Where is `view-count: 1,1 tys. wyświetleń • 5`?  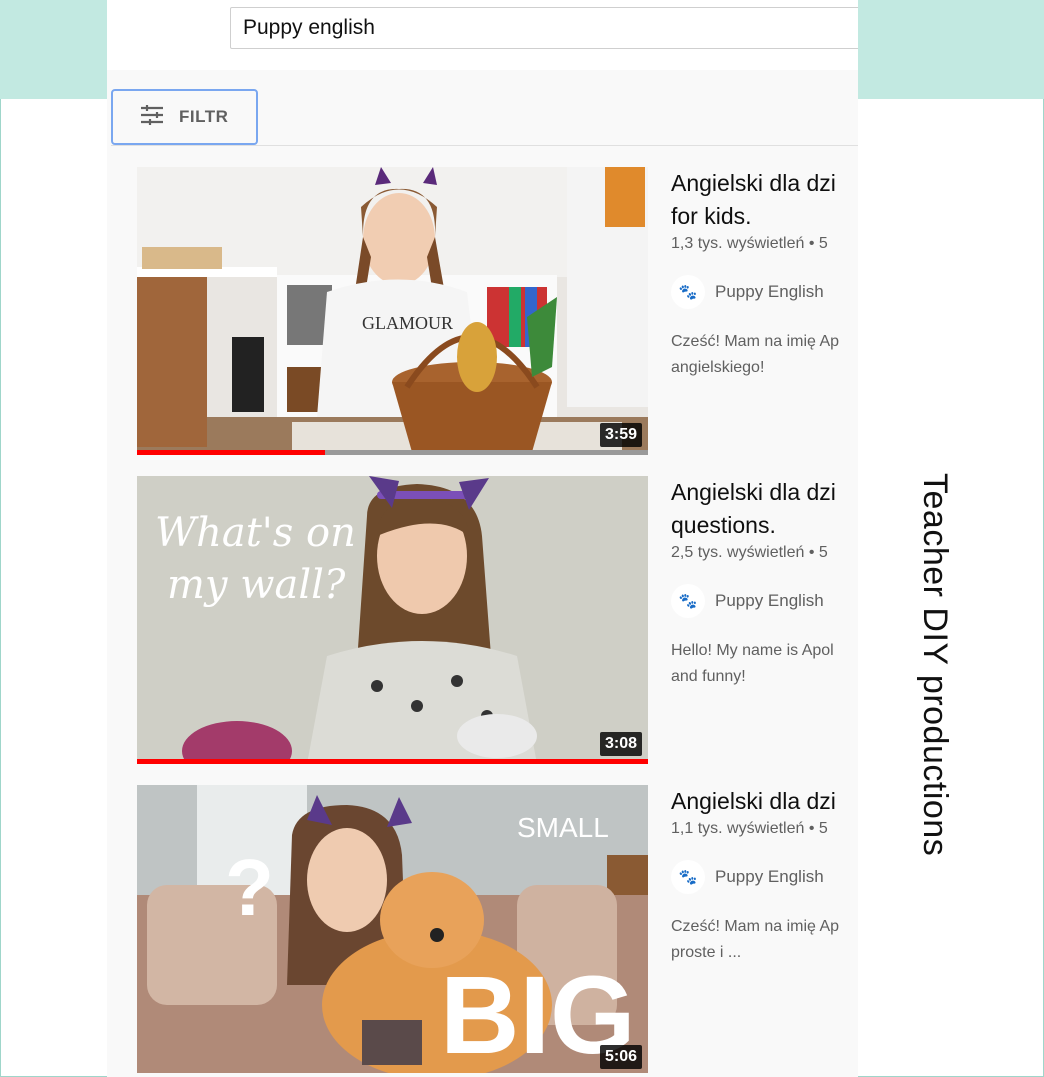 view-count: 1,1 tys. wyświetleń • 5 is located at coordinates (749, 828).